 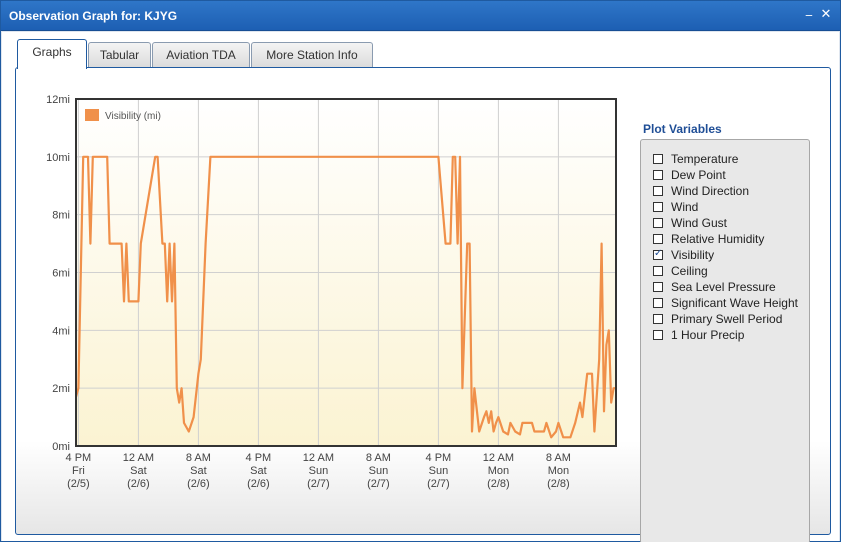 What do you see at coordinates (58, 100) in the screenshot?
I see `y-tick-label: 12mi` at bounding box center [58, 100].